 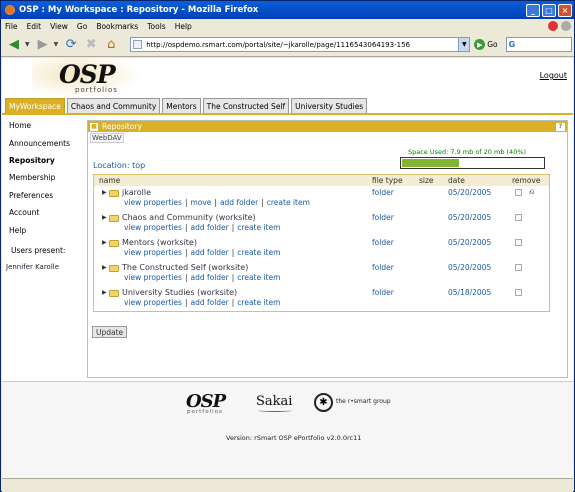 What do you see at coordinates (456, 180) in the screenshot?
I see `col-date: date` at bounding box center [456, 180].